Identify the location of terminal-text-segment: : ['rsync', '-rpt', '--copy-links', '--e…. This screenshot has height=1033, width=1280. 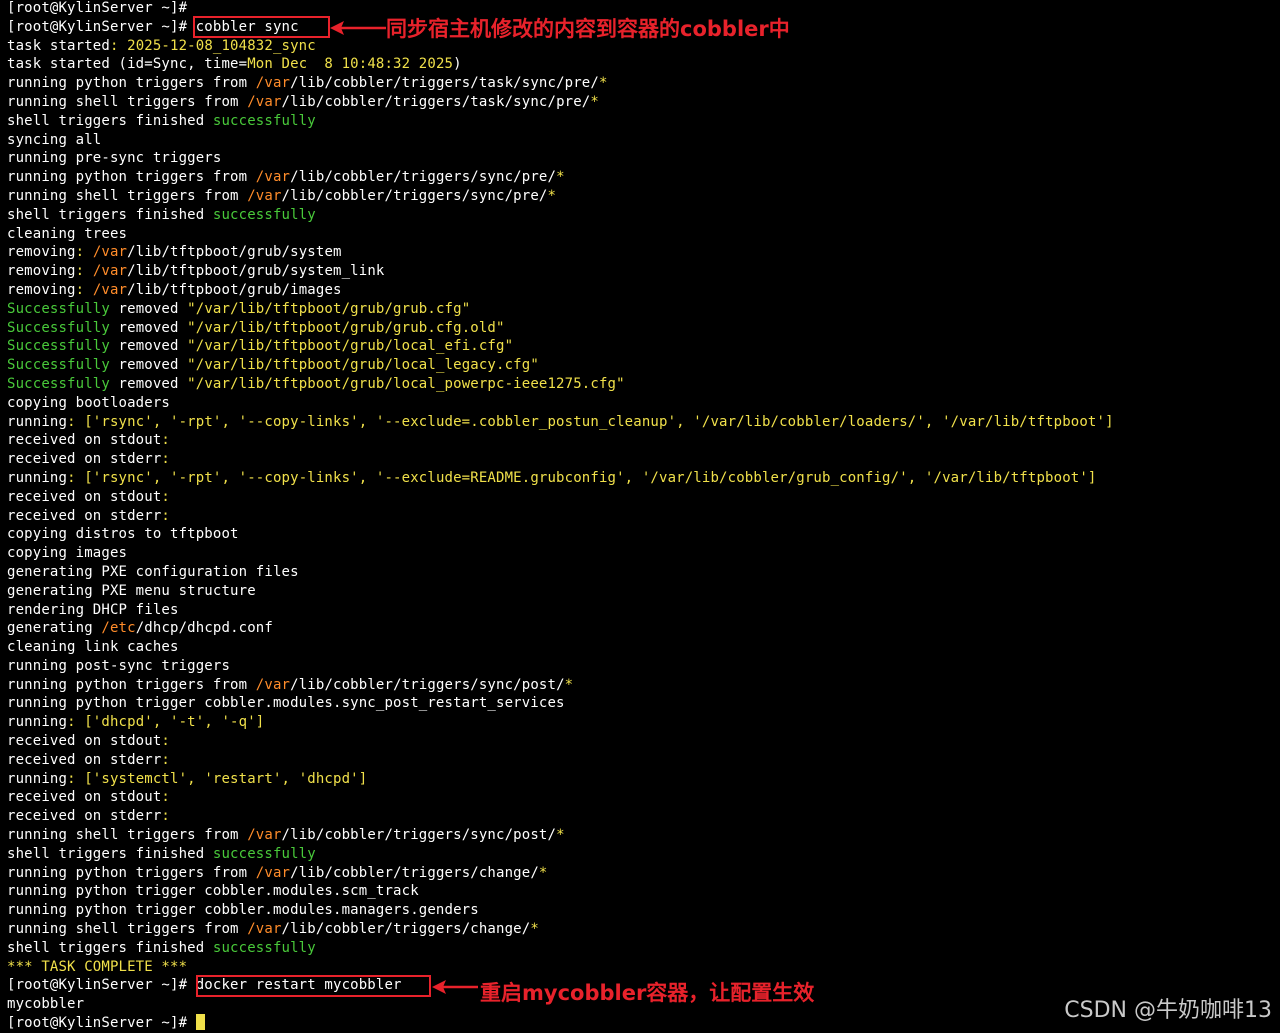
(590, 421).